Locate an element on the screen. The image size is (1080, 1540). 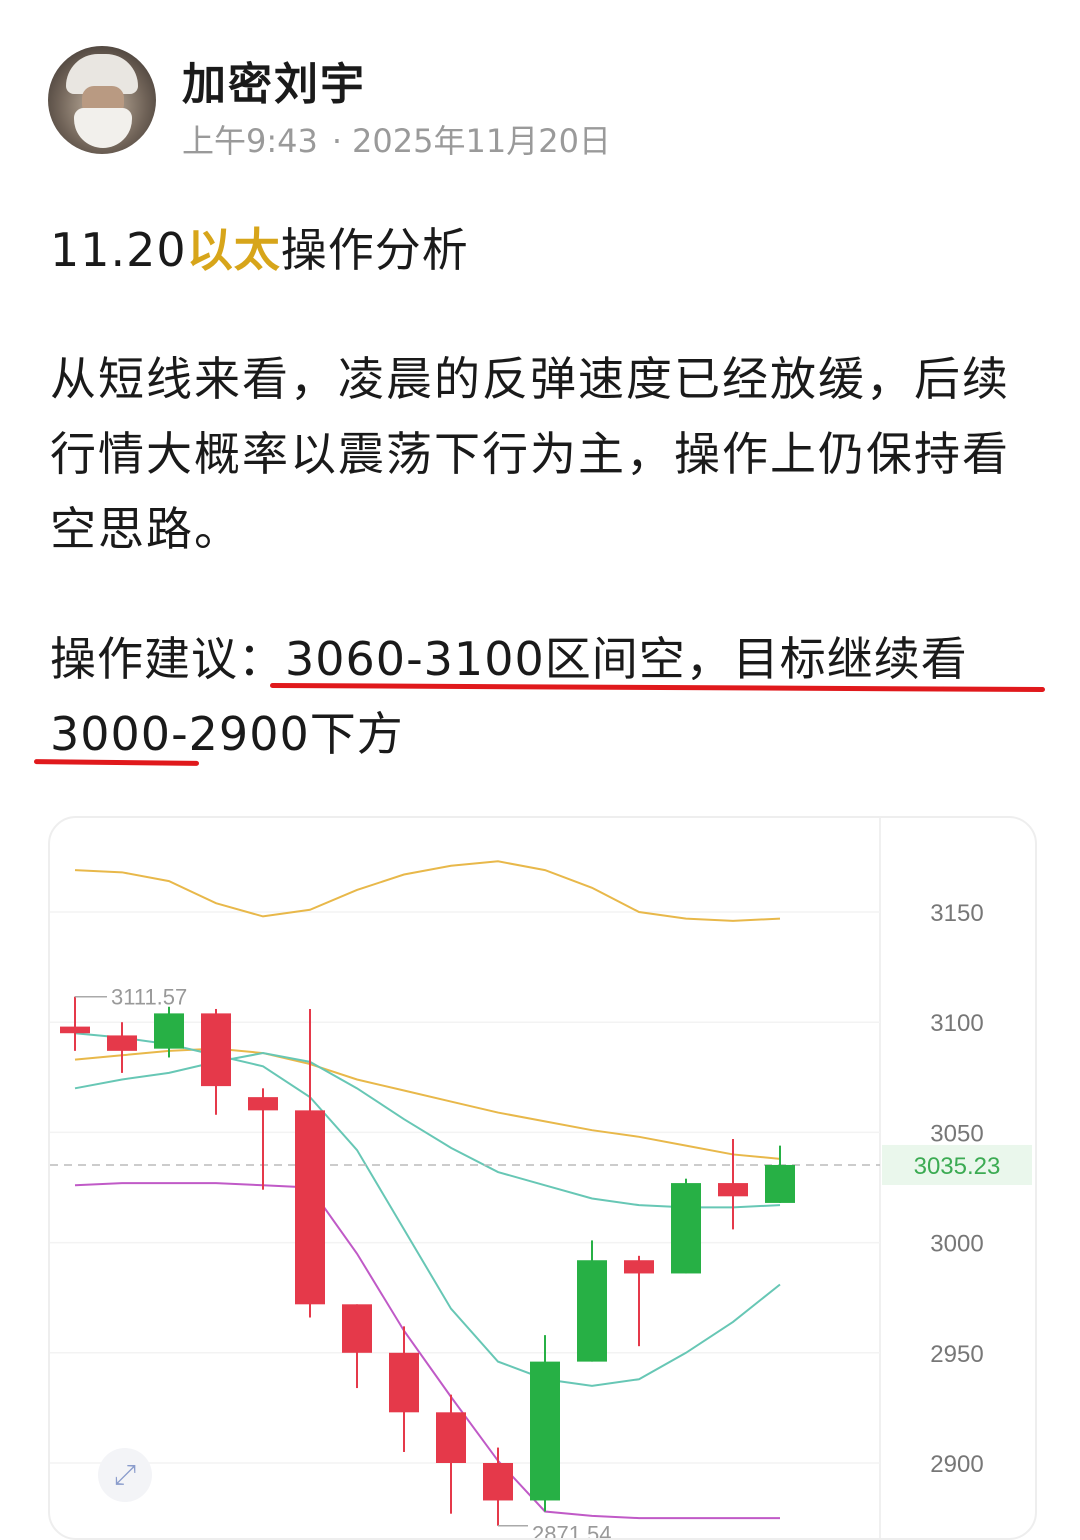
current-price-label: 3035.23 is located at coordinates (957, 1166).